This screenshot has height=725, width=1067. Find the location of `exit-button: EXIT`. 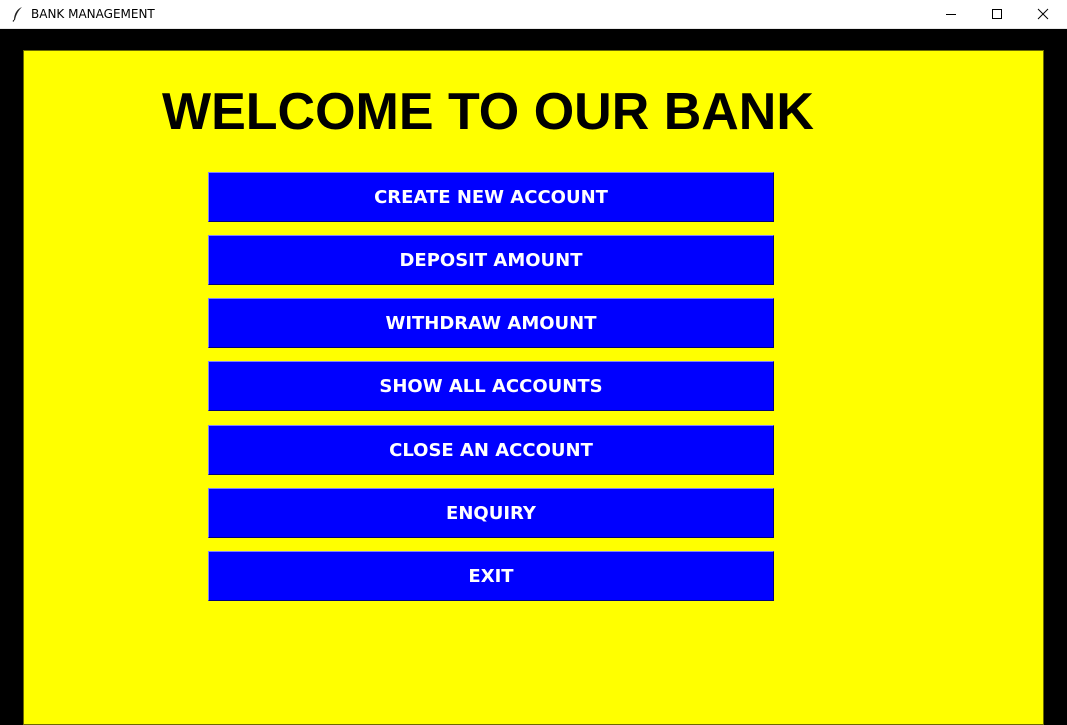

exit-button: EXIT is located at coordinates (491, 576).